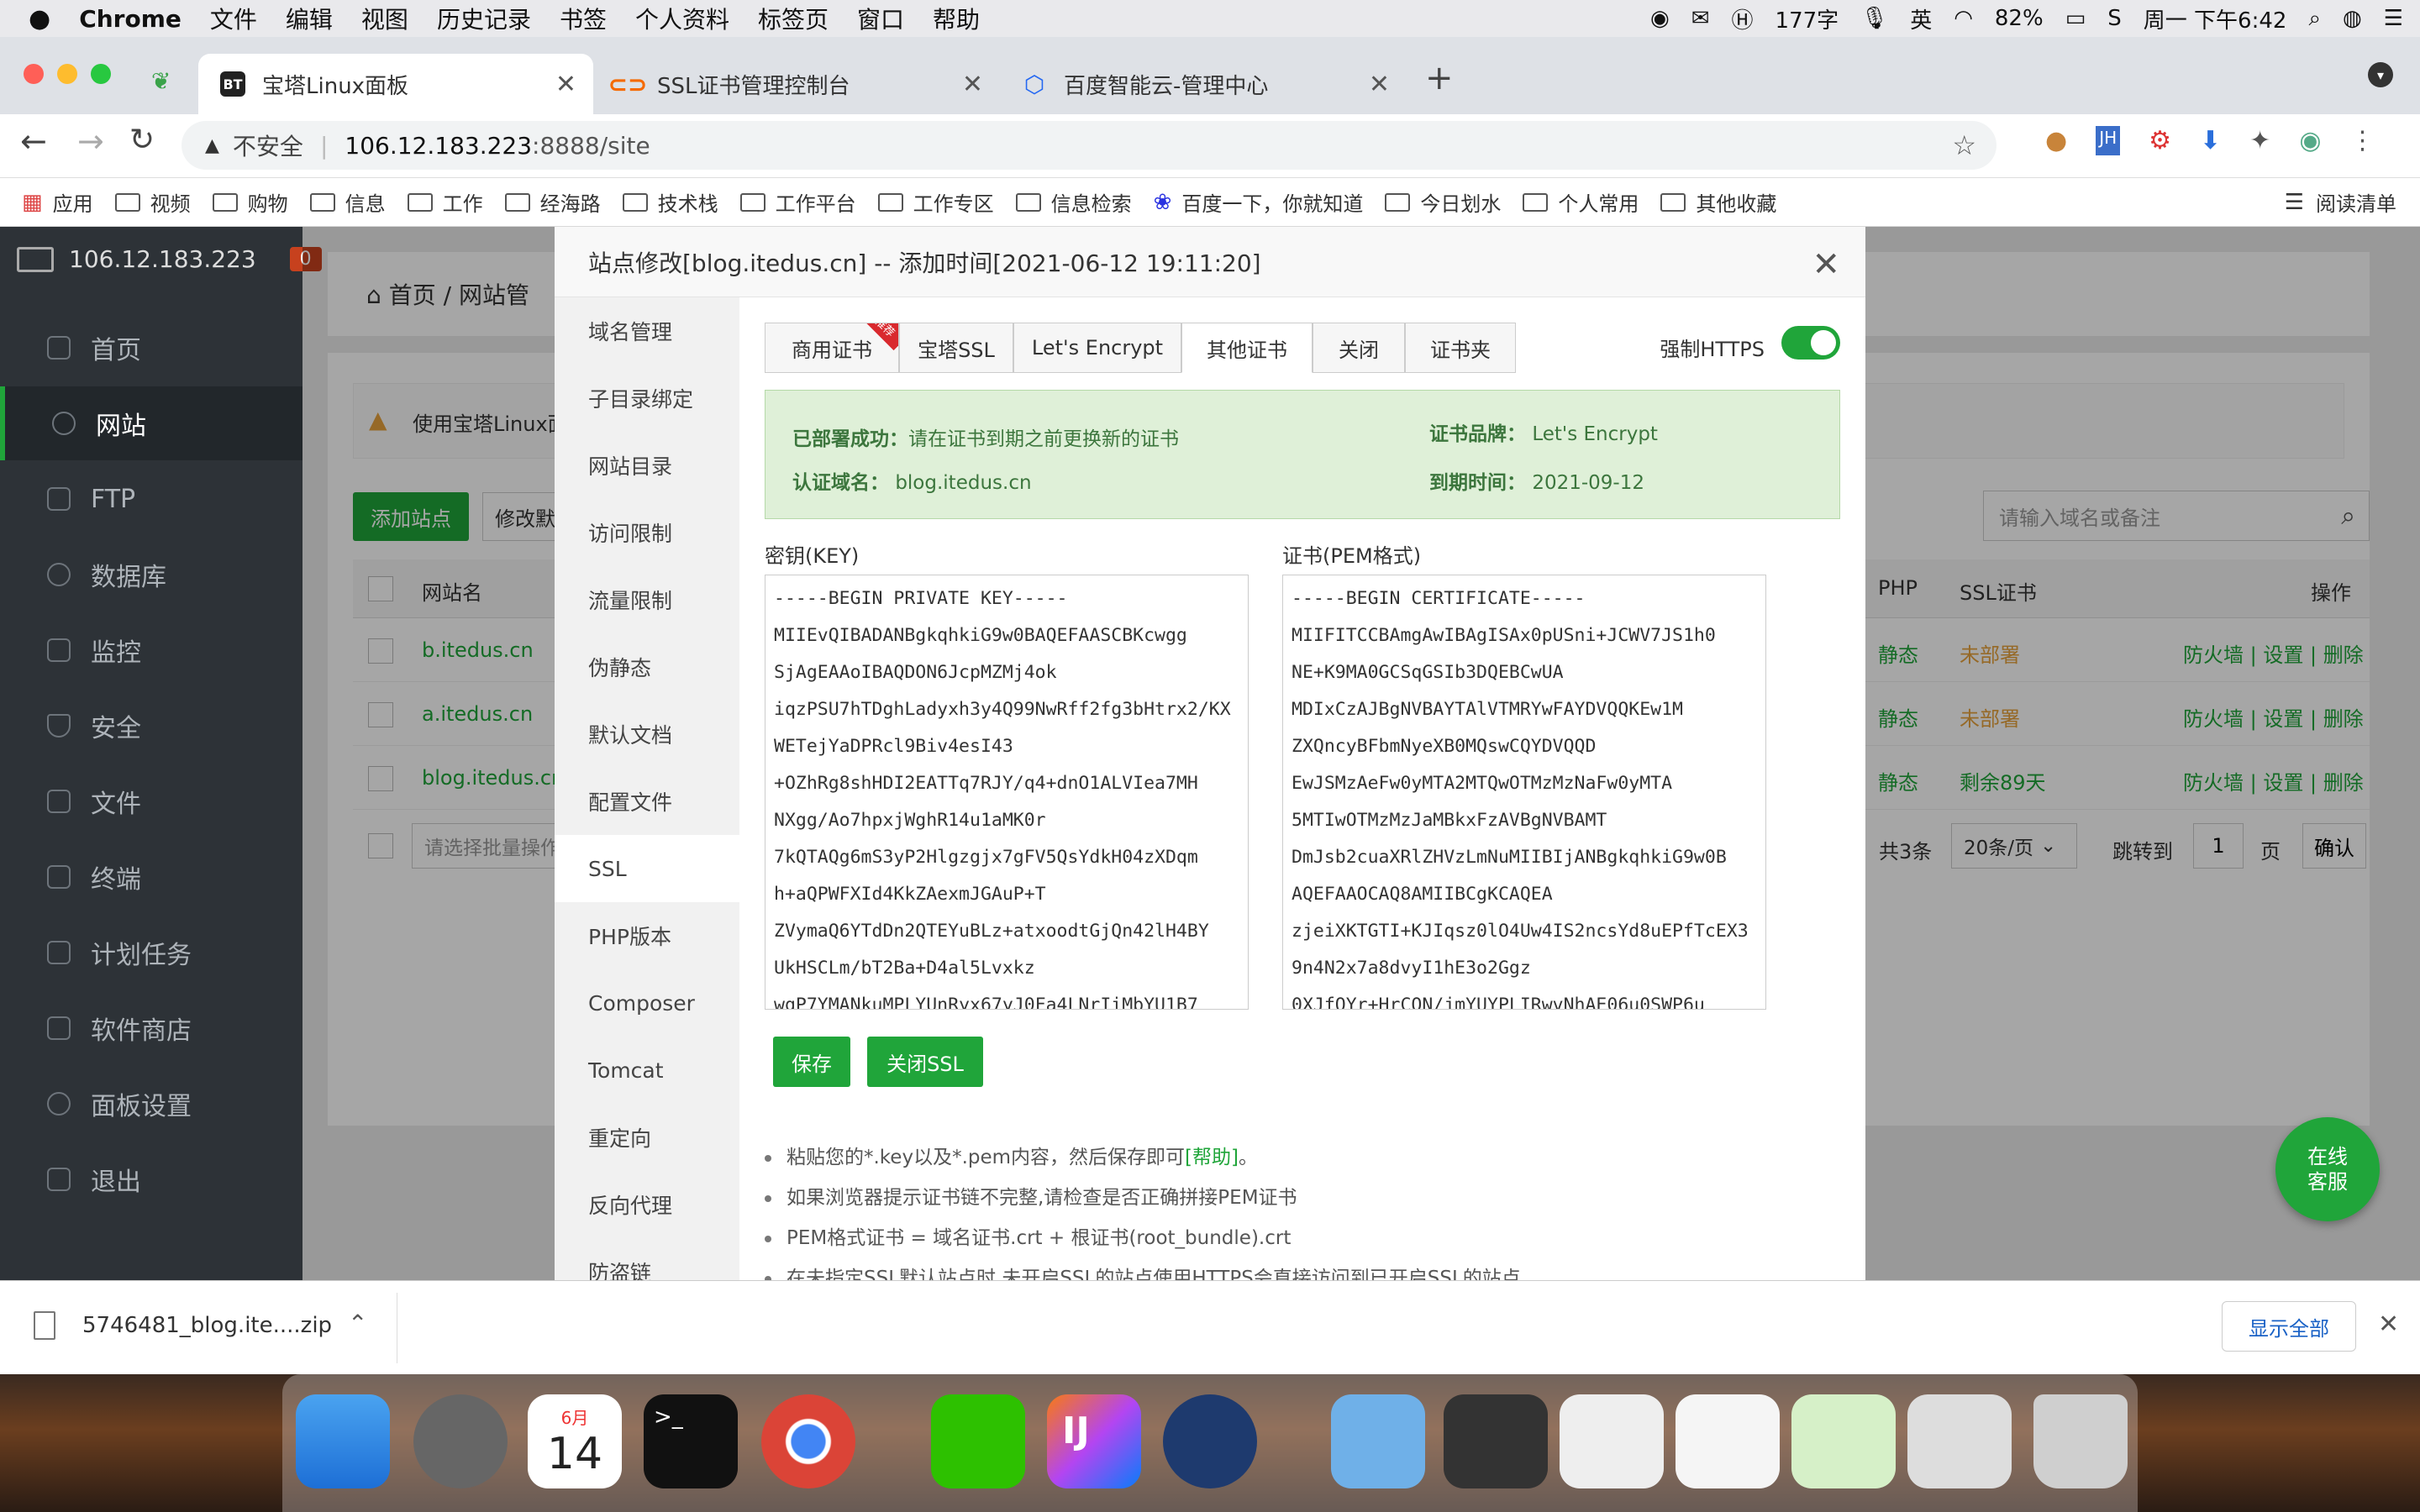 The image size is (2420, 1512). I want to click on show-all-button: 显示全部, so click(2289, 1326).